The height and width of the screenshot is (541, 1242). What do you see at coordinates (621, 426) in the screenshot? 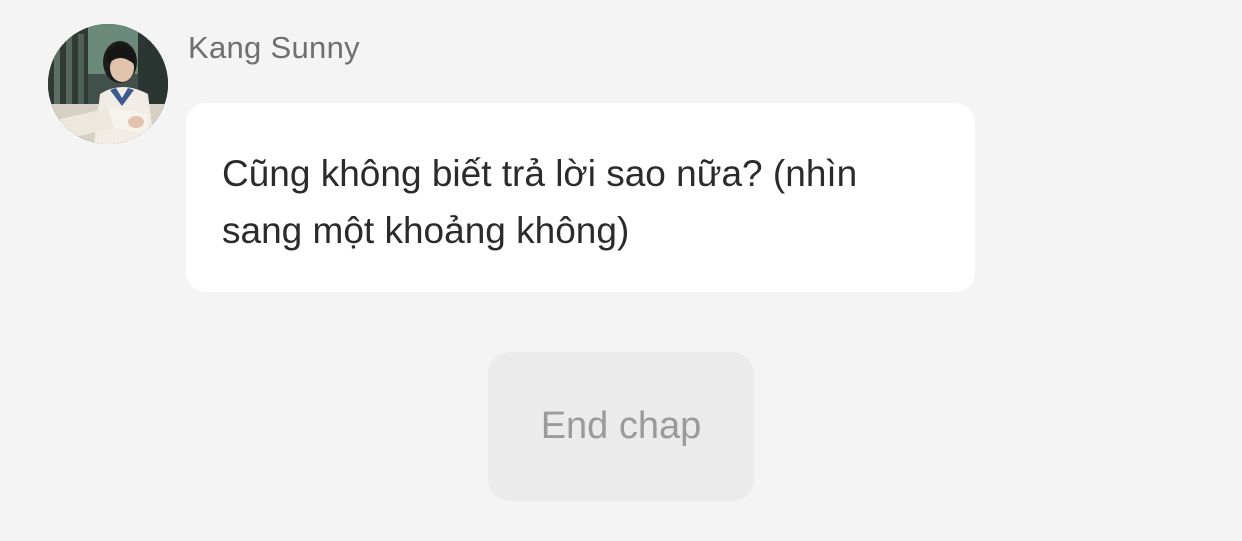
I see `end-chap-button: End chap` at bounding box center [621, 426].